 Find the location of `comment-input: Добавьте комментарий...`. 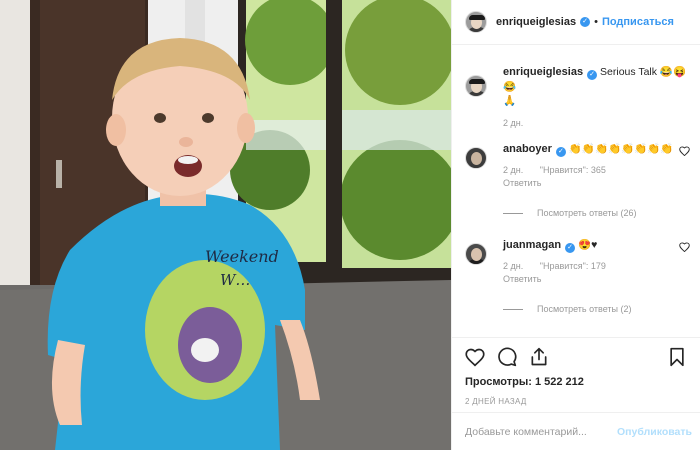

comment-input: Добавьте комментарий... is located at coordinates (541, 432).